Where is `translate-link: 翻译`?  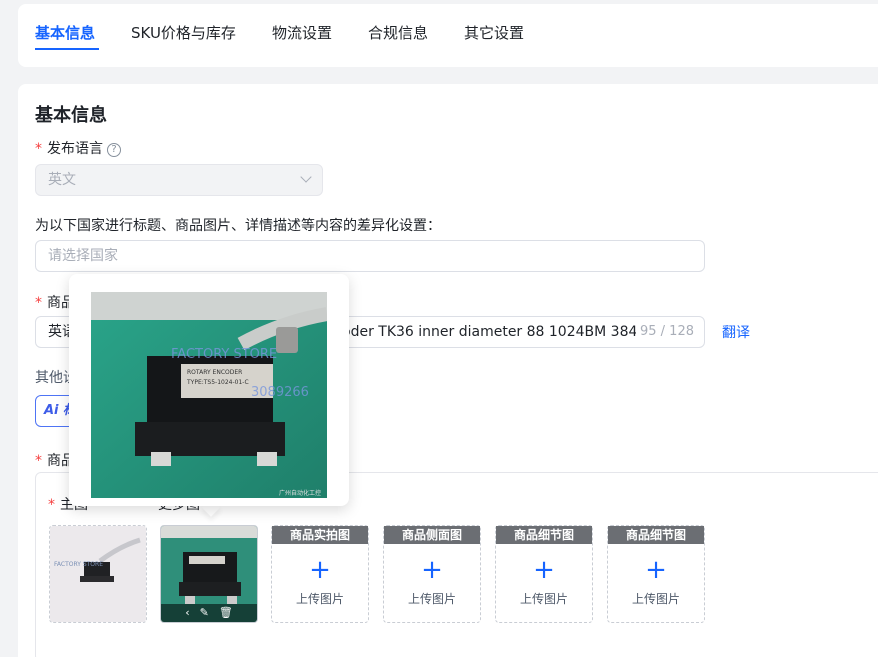
translate-link: 翻译 is located at coordinates (736, 332).